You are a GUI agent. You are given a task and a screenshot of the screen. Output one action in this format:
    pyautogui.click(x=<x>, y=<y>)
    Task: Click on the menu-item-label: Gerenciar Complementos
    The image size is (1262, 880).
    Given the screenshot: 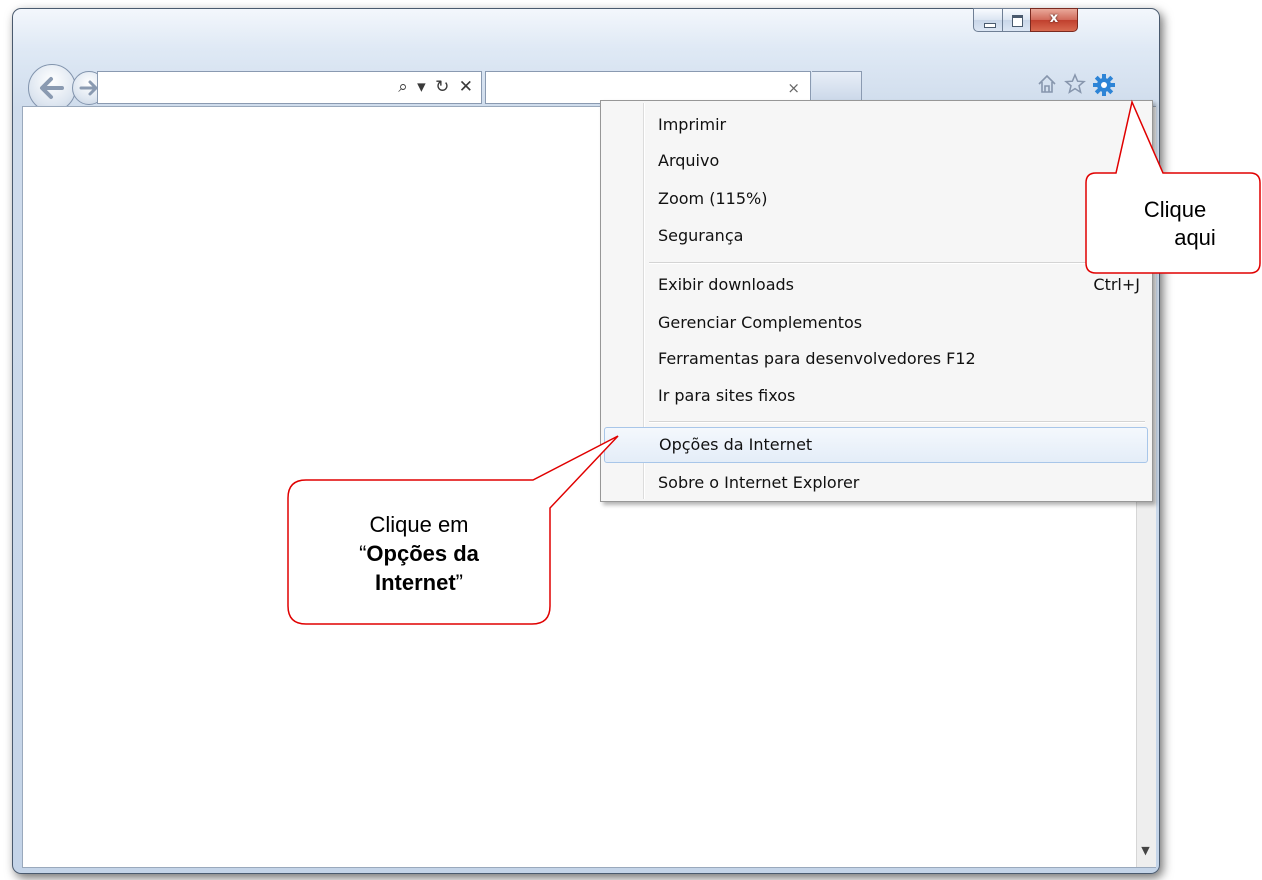 What is the action you would take?
    pyautogui.click(x=760, y=322)
    